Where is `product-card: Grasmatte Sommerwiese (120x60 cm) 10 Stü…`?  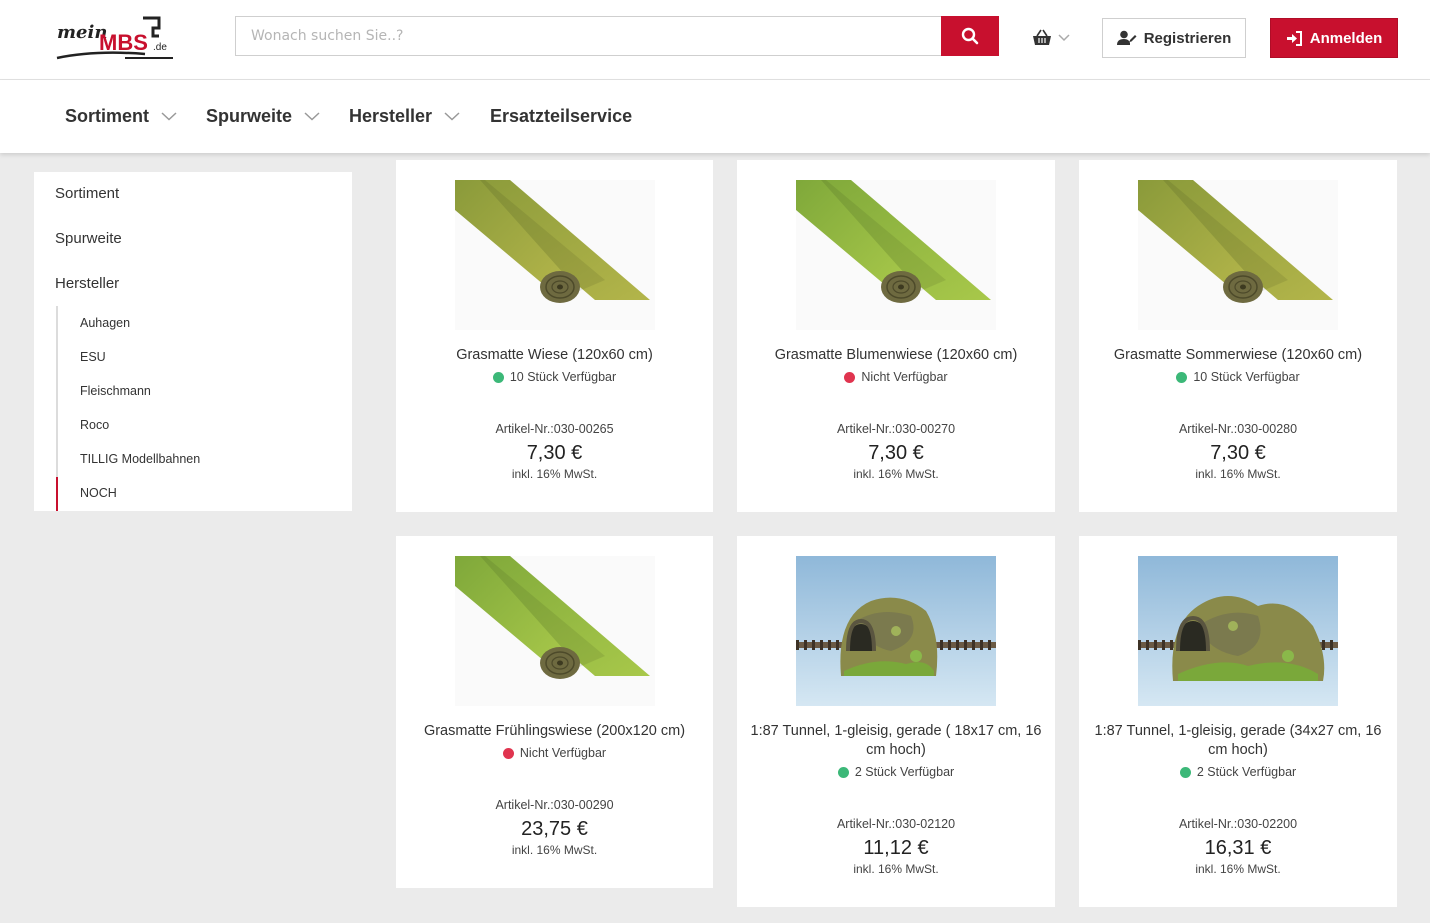
product-card: Grasmatte Sommerwiese (120x60 cm) 10 Stü… is located at coordinates (1238, 336).